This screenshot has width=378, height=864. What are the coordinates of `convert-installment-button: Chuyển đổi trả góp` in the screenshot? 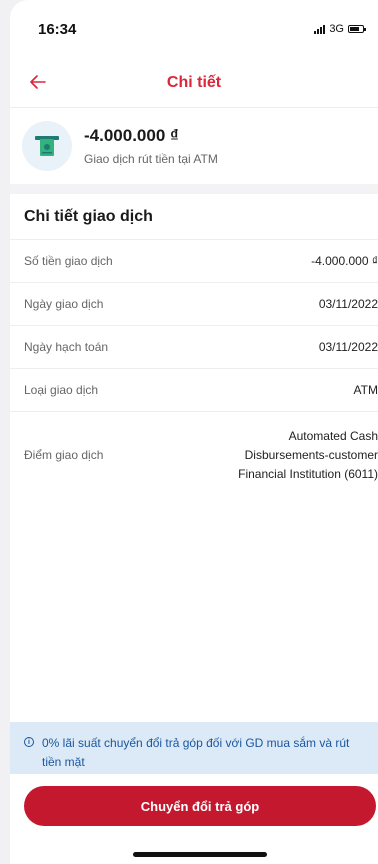 It's located at (200, 806).